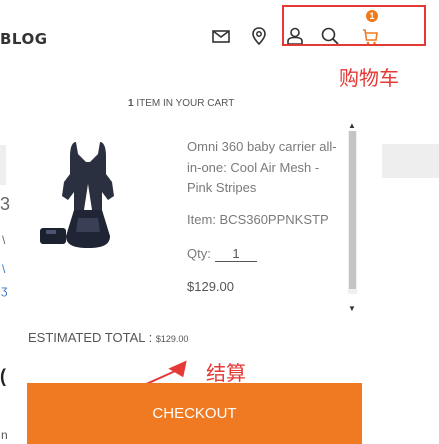 This screenshot has width=439, height=444. Describe the element at coordinates (221, 36) in the screenshot. I see `mail-icon` at that location.